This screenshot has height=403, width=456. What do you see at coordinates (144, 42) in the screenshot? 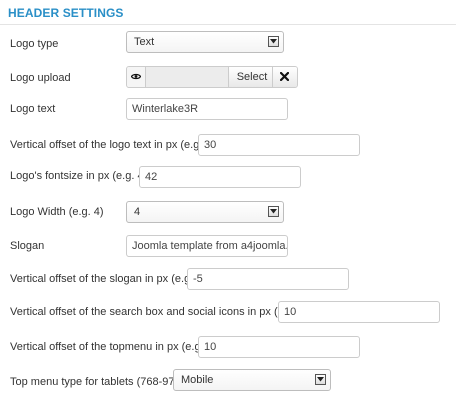
I see `logo-type-value: Text` at bounding box center [144, 42].